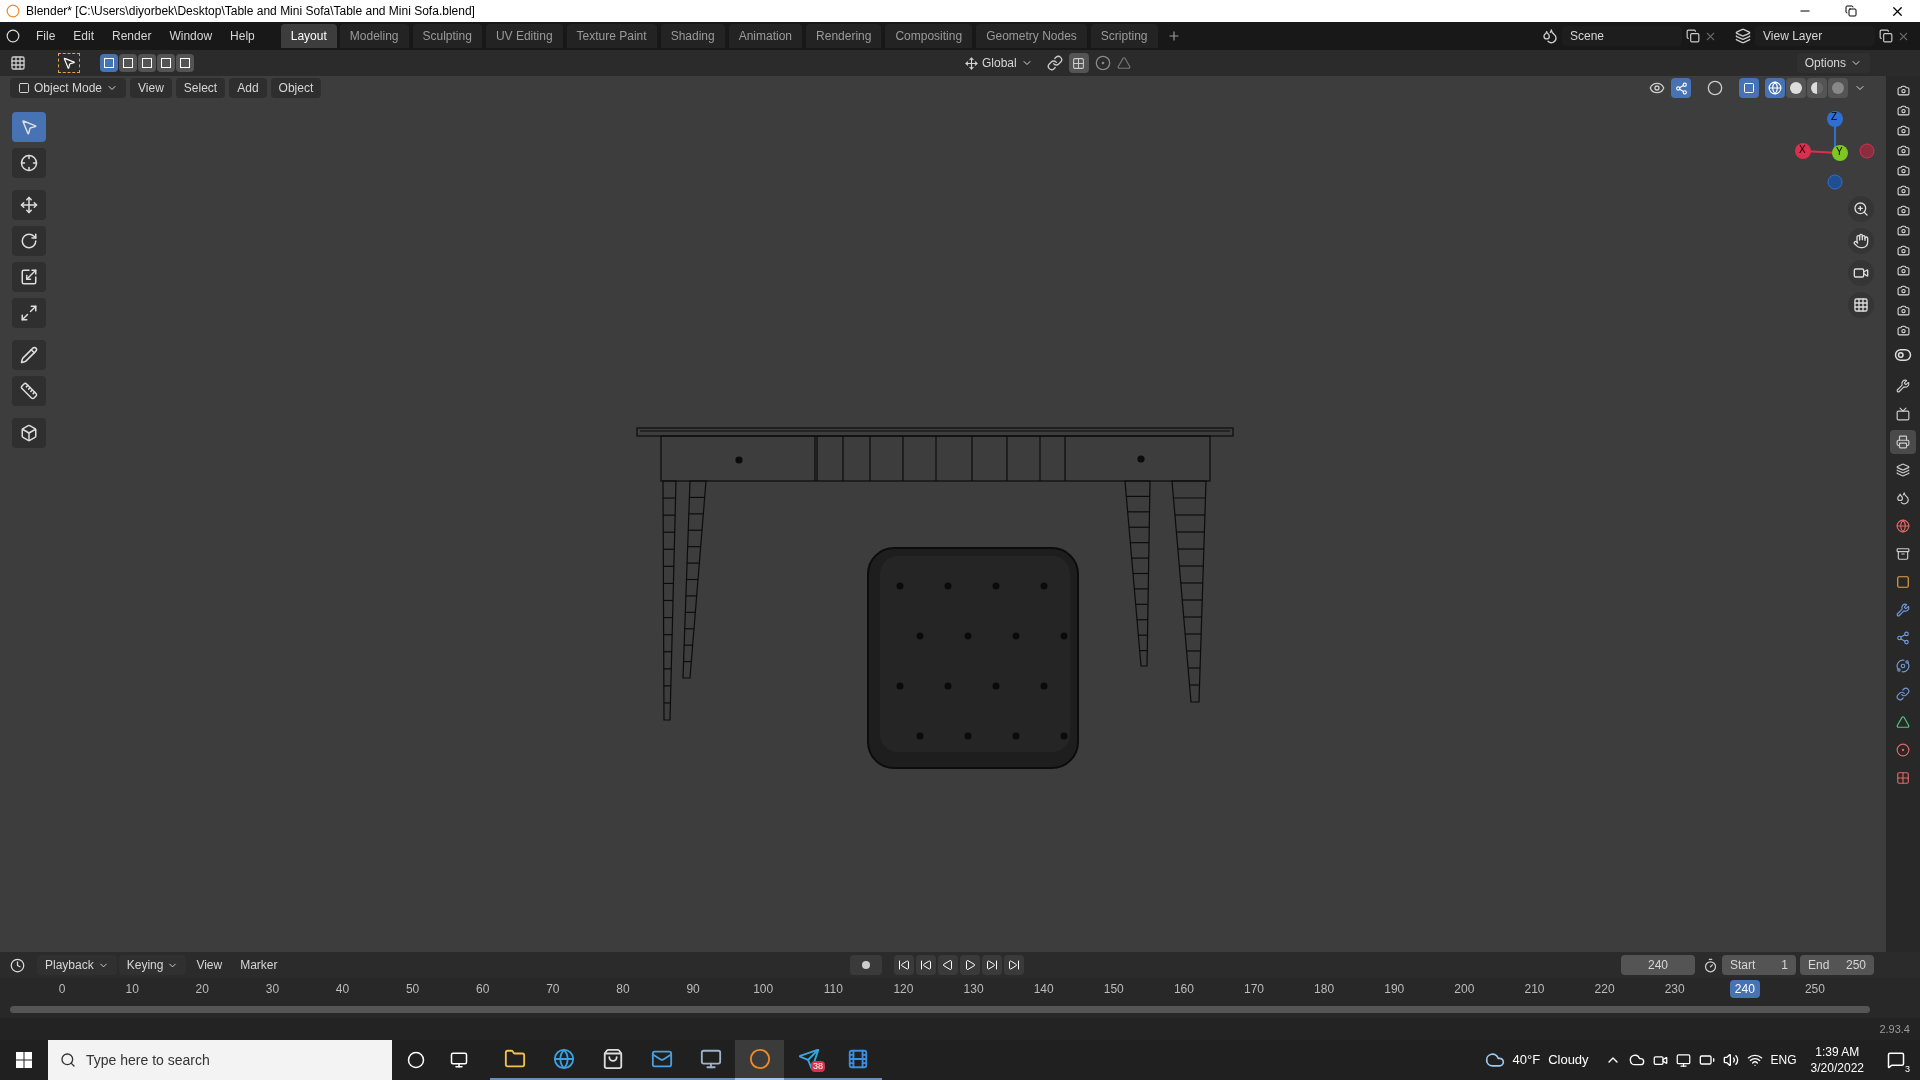 The width and height of the screenshot is (1920, 1080). I want to click on workspace-tab: Modeling, so click(374, 36).